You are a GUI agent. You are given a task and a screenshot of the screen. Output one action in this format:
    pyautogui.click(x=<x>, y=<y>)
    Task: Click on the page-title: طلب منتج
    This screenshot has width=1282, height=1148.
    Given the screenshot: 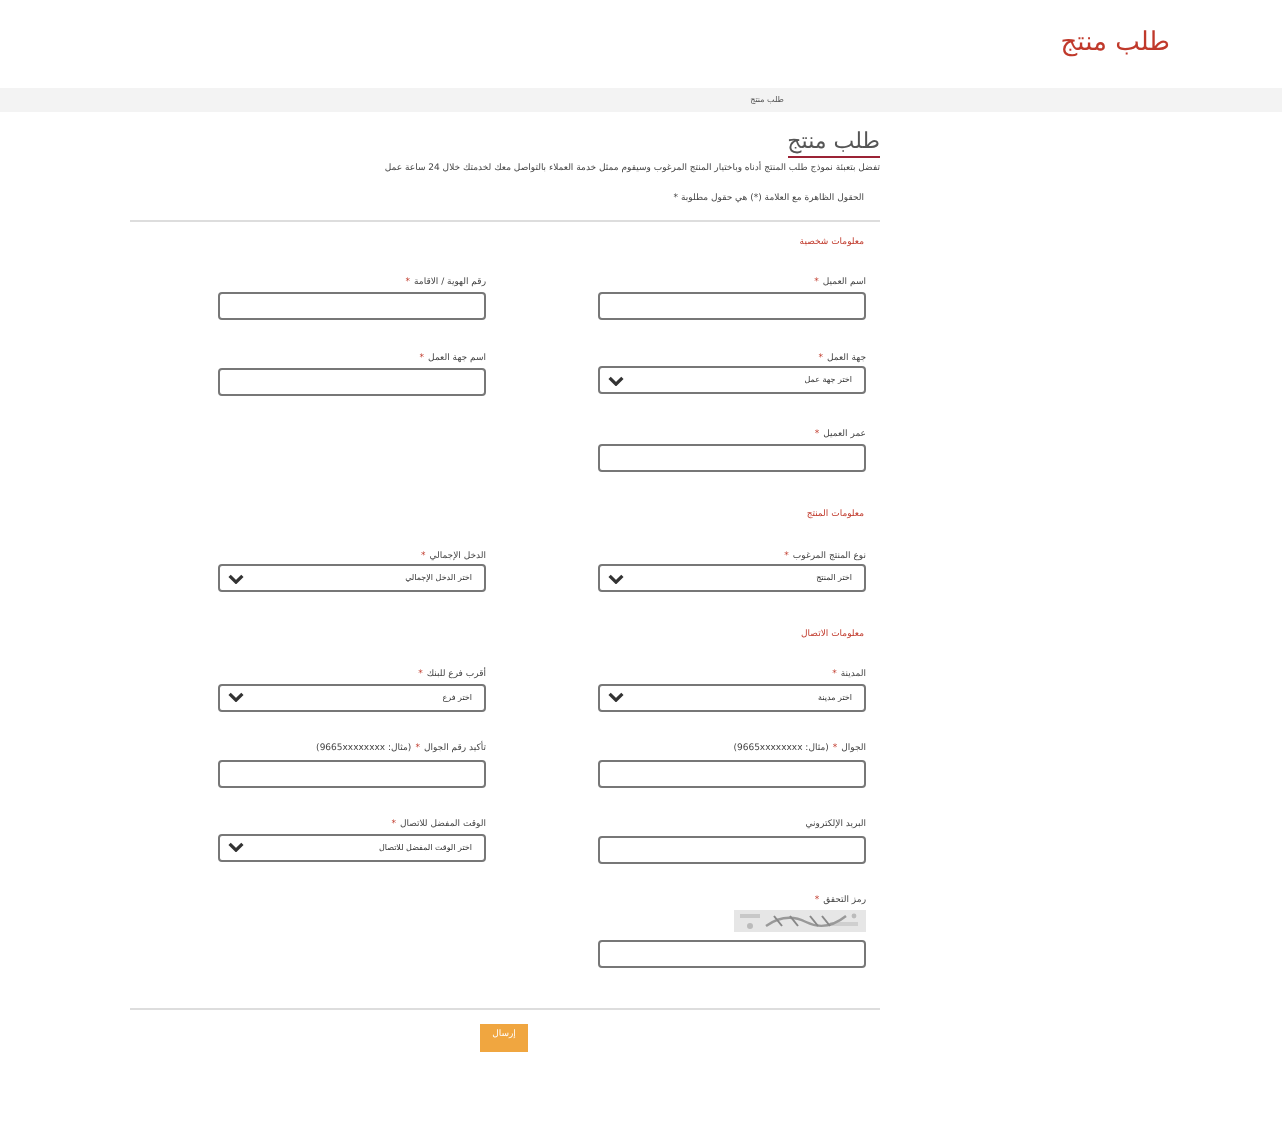 What is the action you would take?
    pyautogui.click(x=833, y=142)
    